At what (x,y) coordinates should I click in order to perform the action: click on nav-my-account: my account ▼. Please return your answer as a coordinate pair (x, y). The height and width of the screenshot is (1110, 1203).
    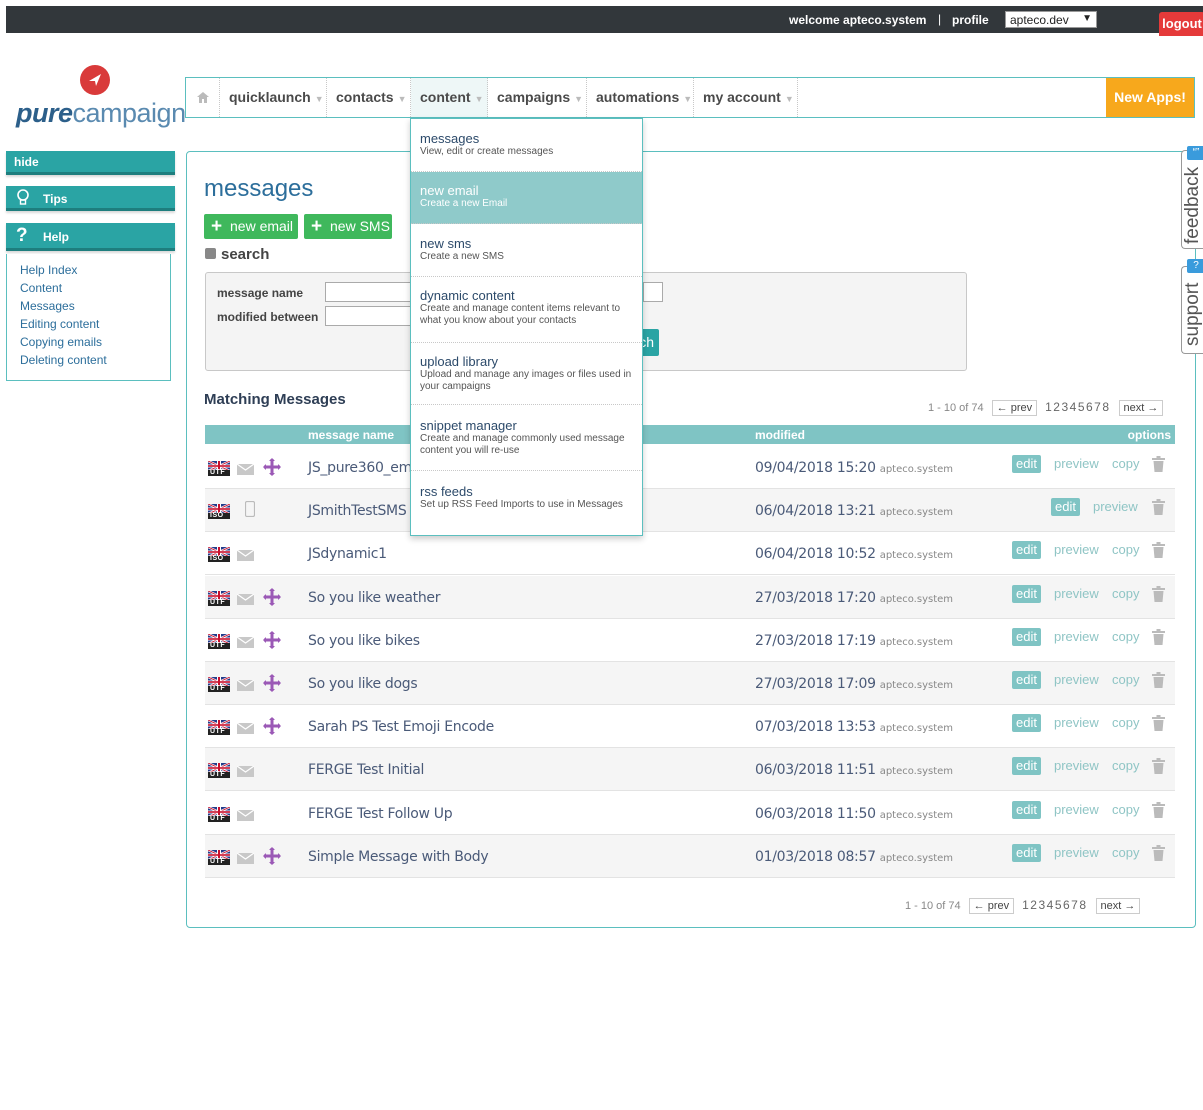
    Looking at the image, I should click on (746, 97).